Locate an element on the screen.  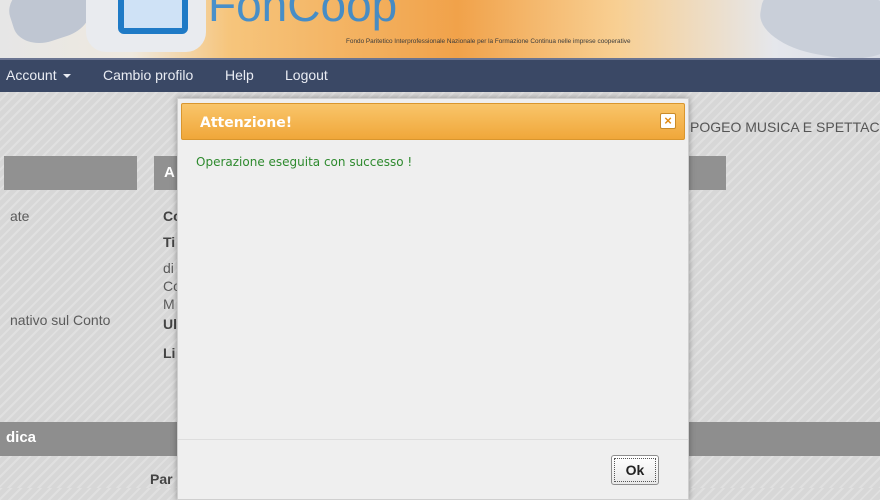
nav-account-label: Account is located at coordinates (31, 75).